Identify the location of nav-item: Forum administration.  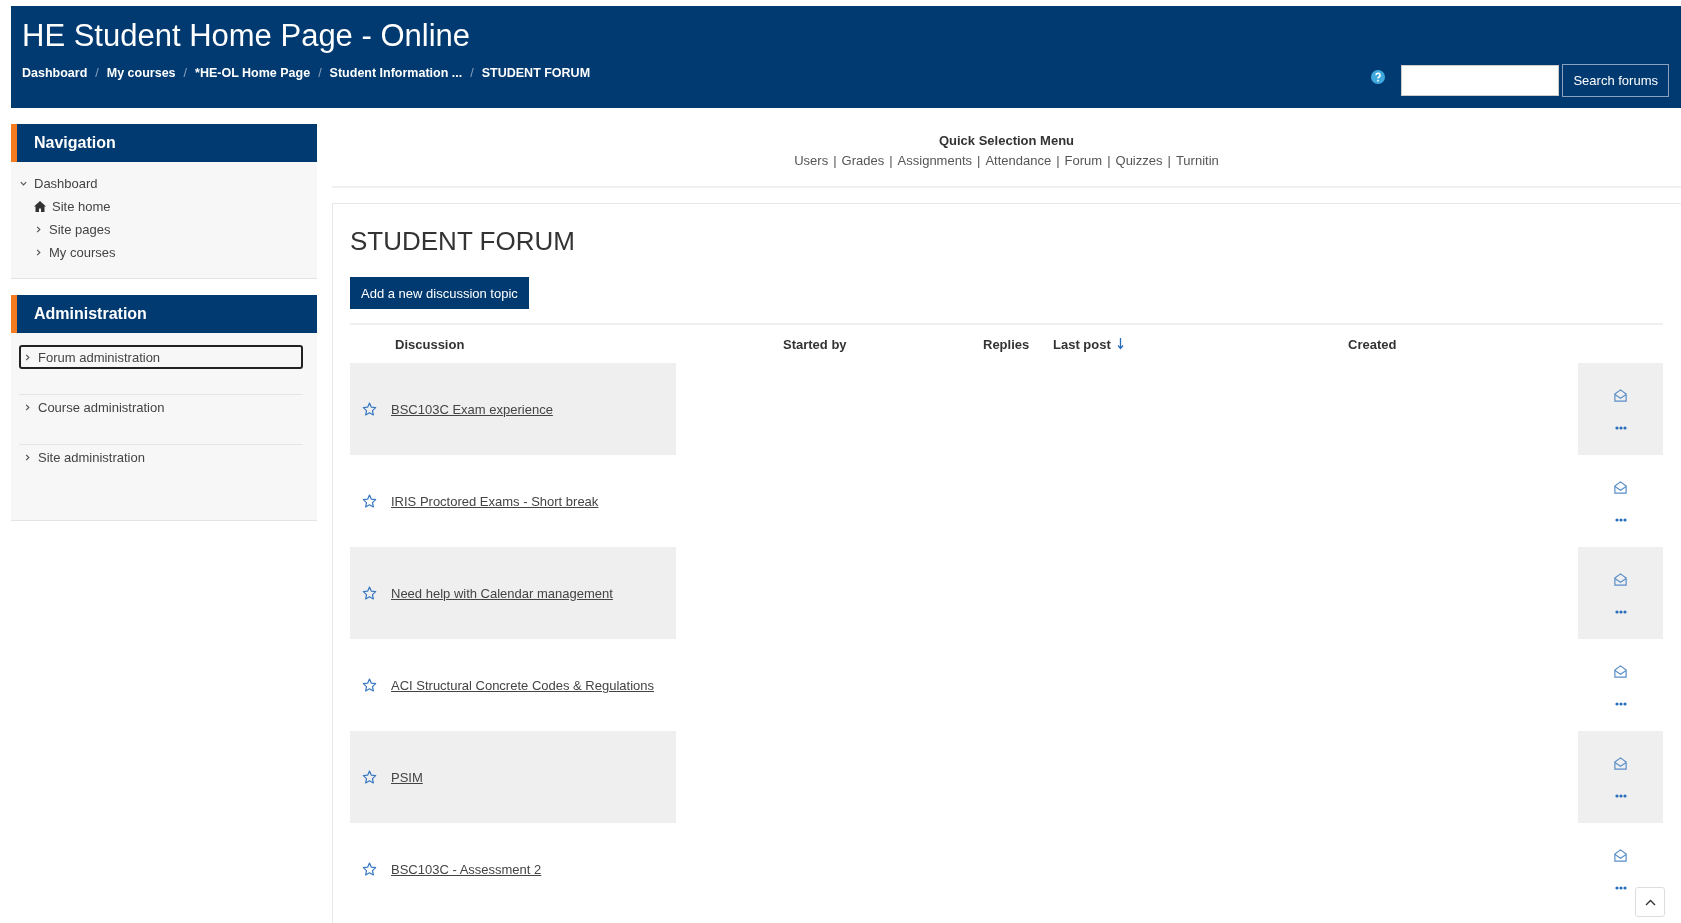
(161, 357).